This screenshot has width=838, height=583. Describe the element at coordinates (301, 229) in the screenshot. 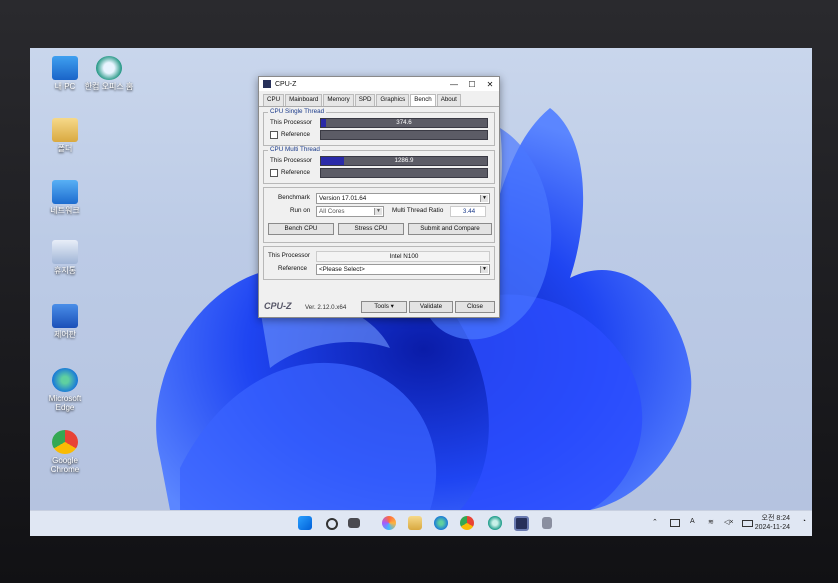

I see `bench-cpu-button: Bench CPU` at that location.